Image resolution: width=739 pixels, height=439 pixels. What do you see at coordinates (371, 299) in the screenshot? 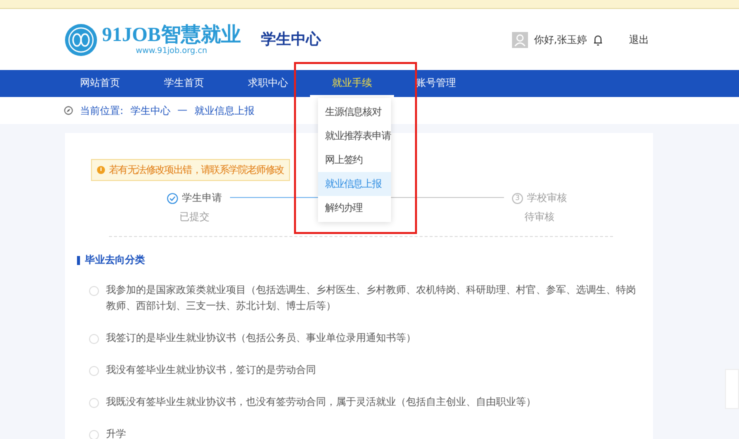
I see `option-label: 我参加的是国家政策类就业项目（包括选调生、乡村医生、乡村教师、农机特岗、科研助理、村官、参军、选调生、特岗教师、西部计划、三支一扶、苏北计划、博士后等）` at bounding box center [371, 299].